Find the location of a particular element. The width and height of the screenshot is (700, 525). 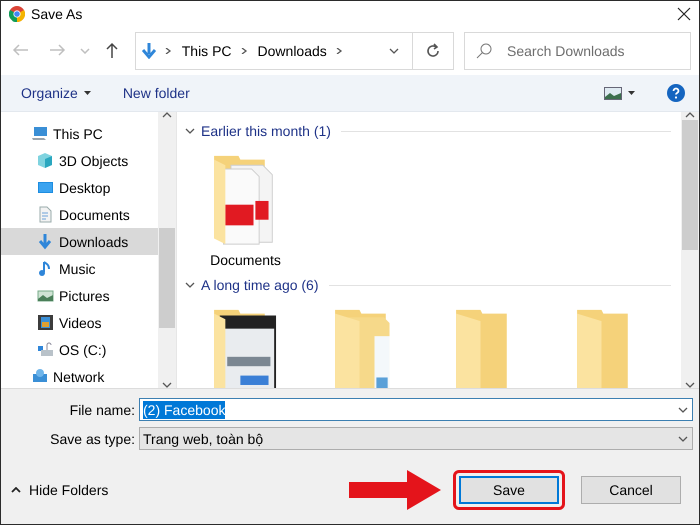

network-icon is located at coordinates (39, 376).